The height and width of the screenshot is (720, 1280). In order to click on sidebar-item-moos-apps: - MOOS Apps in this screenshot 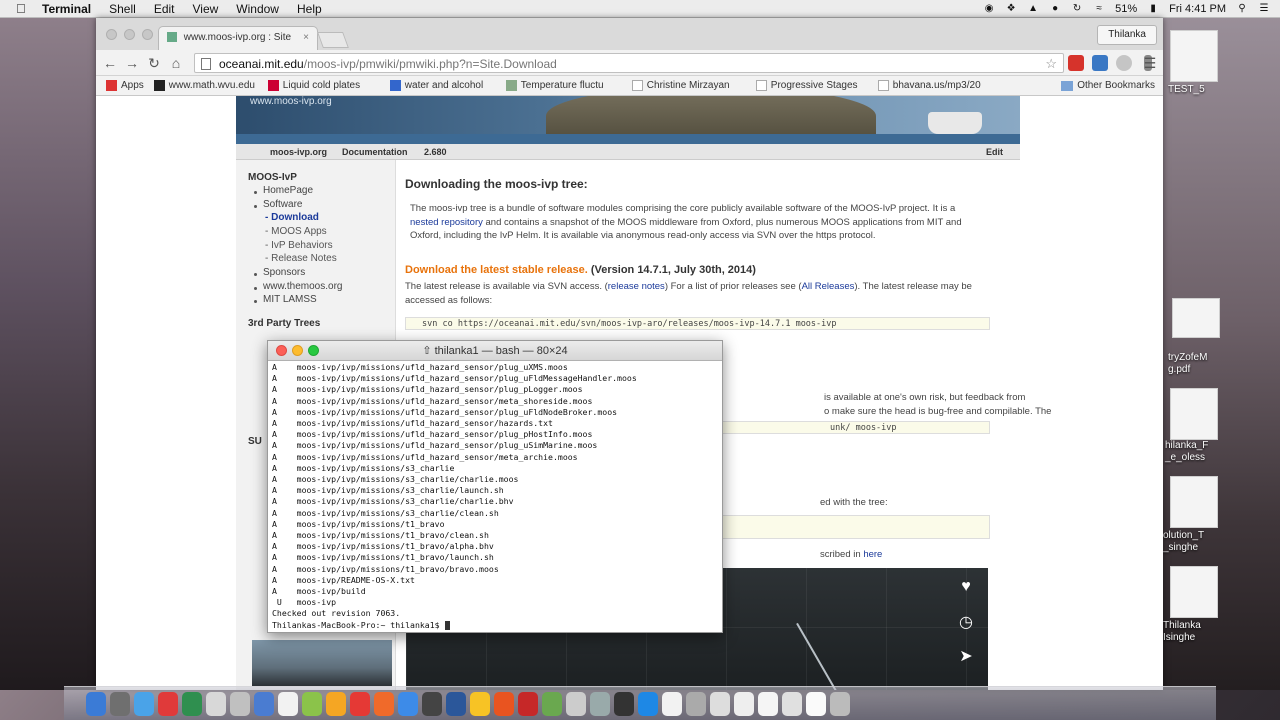, I will do `click(296, 231)`.